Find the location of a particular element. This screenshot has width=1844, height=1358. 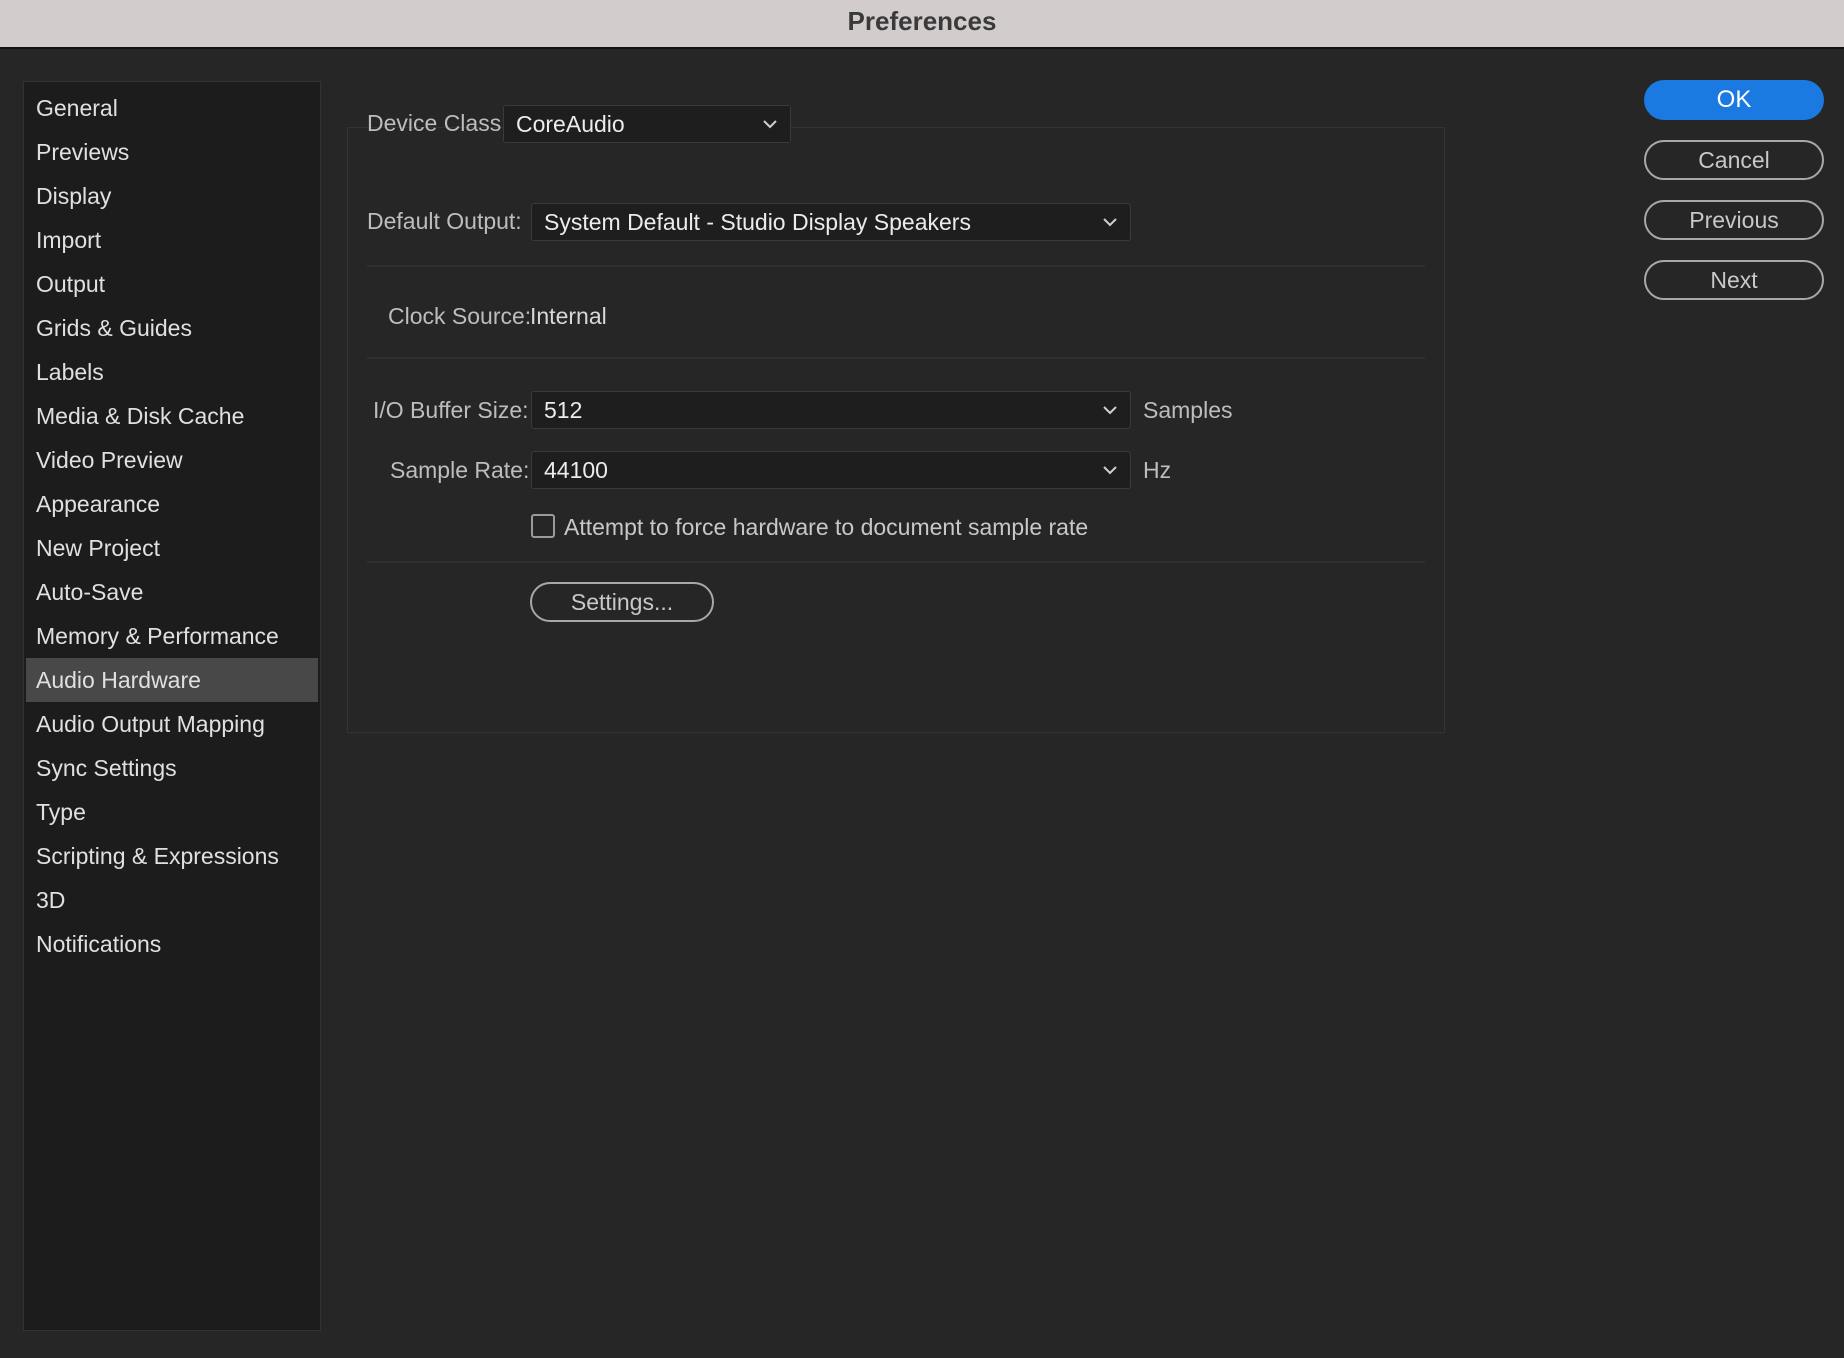

sidebar-item-3d: 3D is located at coordinates (172, 900).